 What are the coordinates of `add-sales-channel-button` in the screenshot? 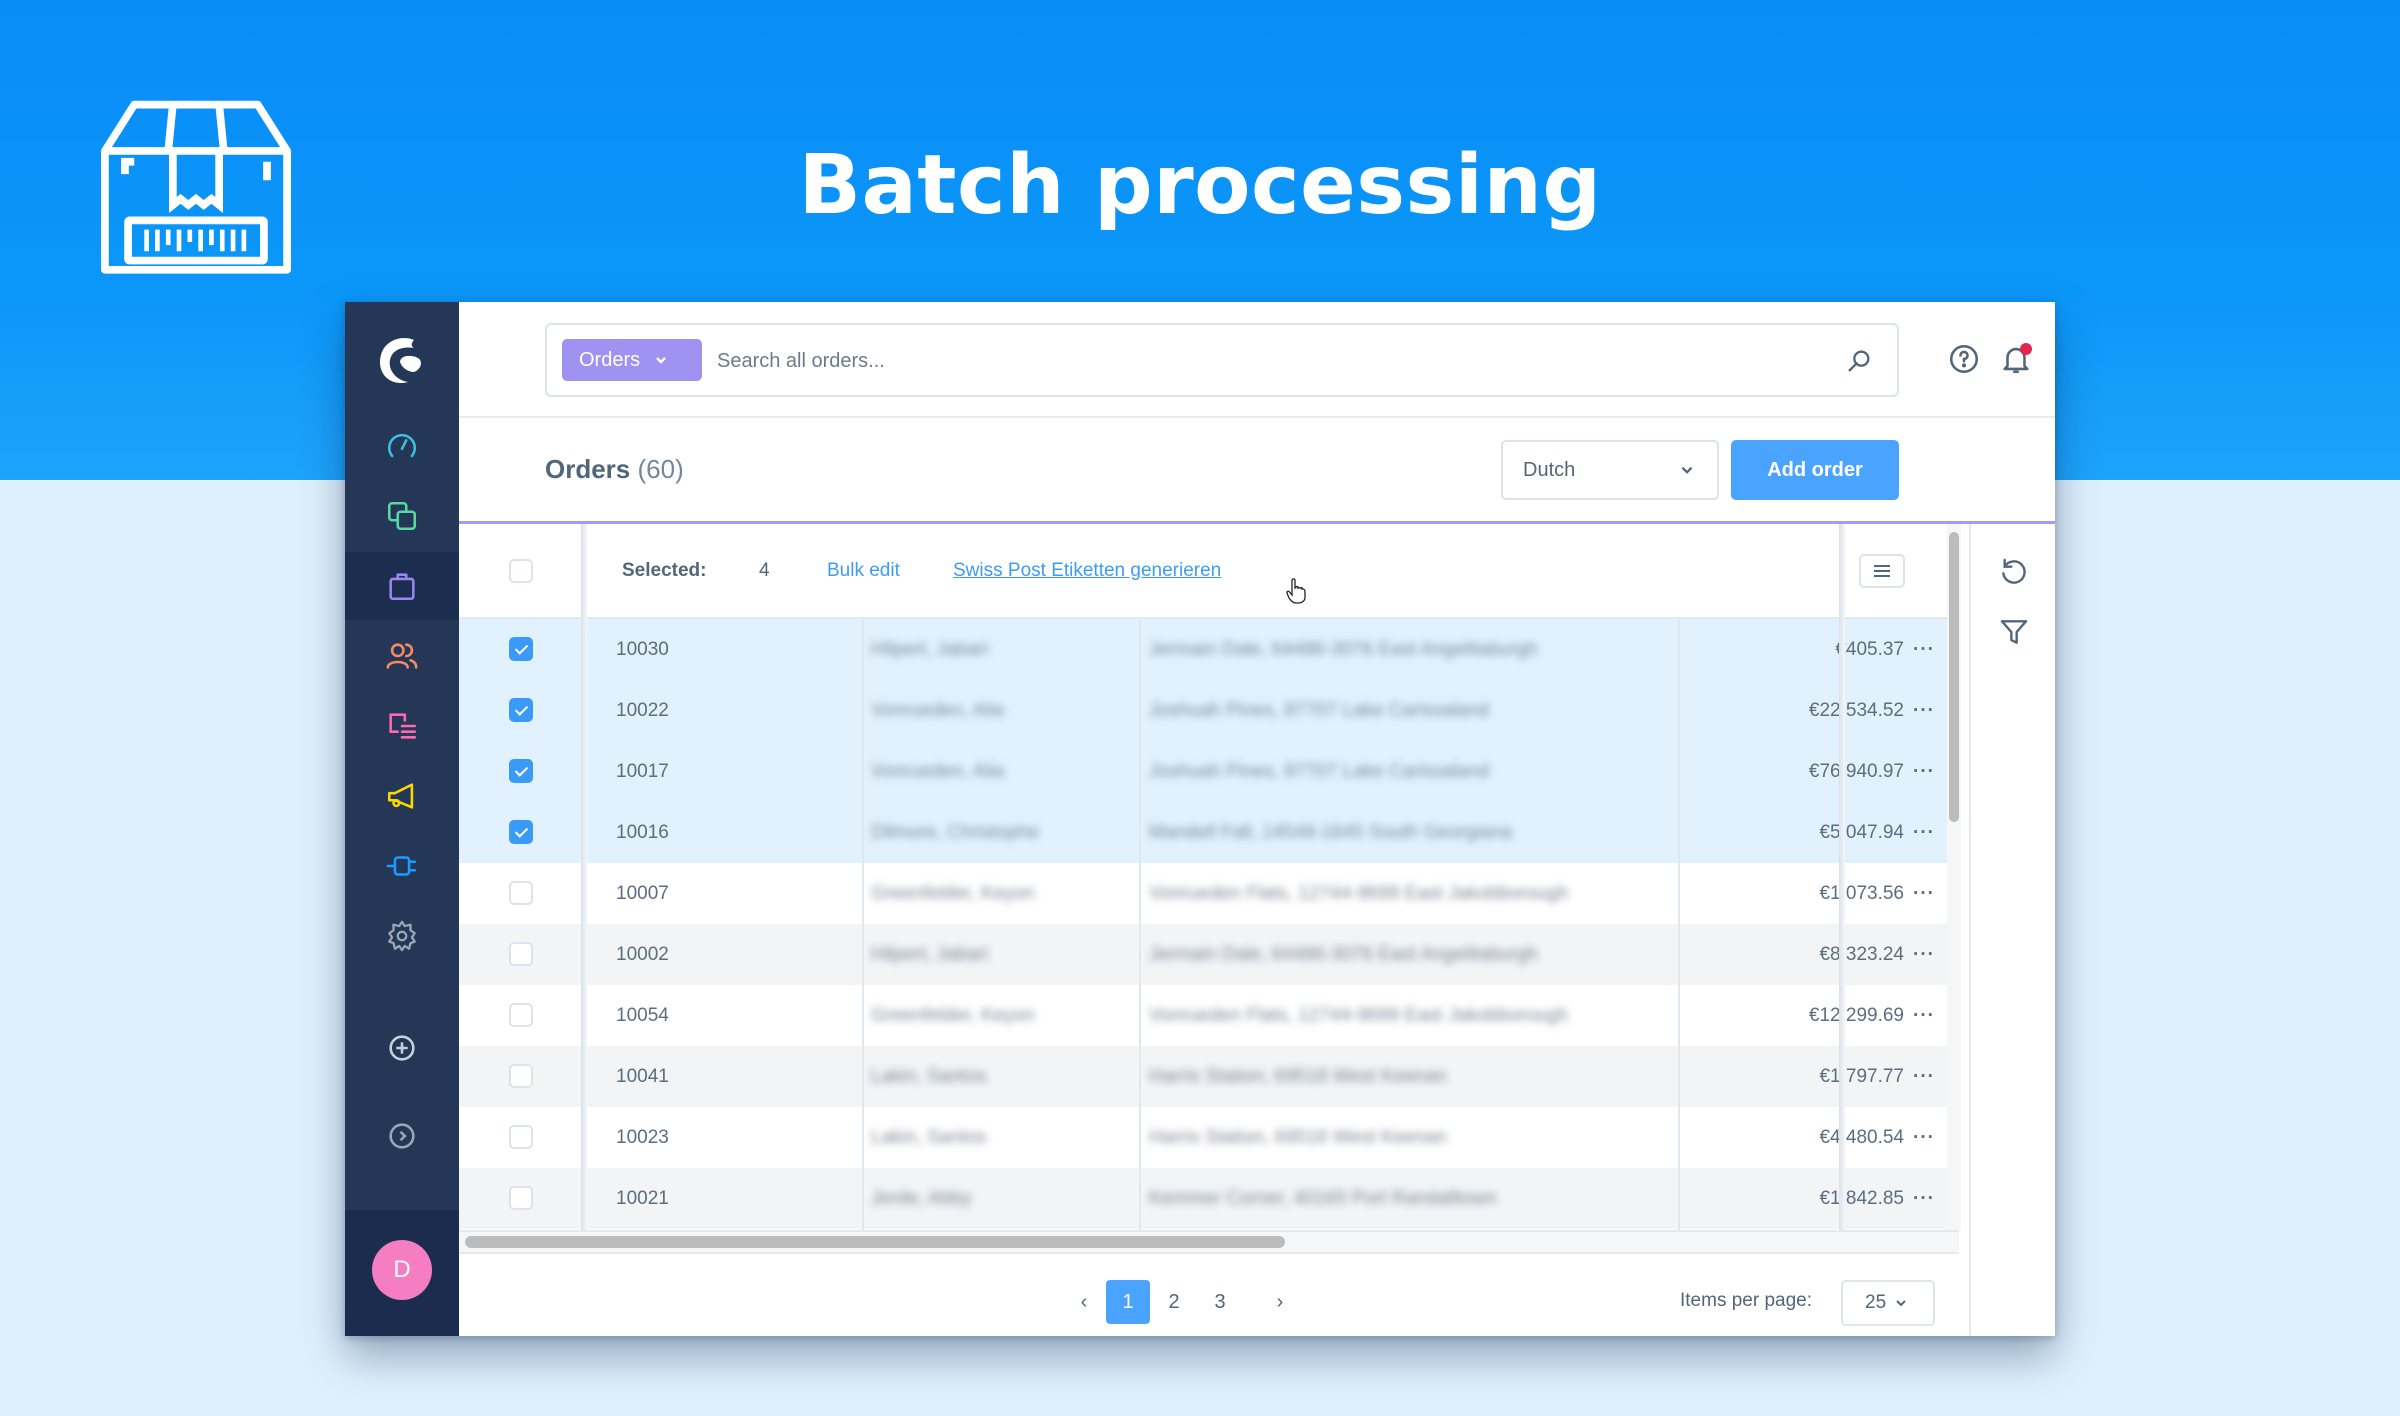 It's located at (402, 1048).